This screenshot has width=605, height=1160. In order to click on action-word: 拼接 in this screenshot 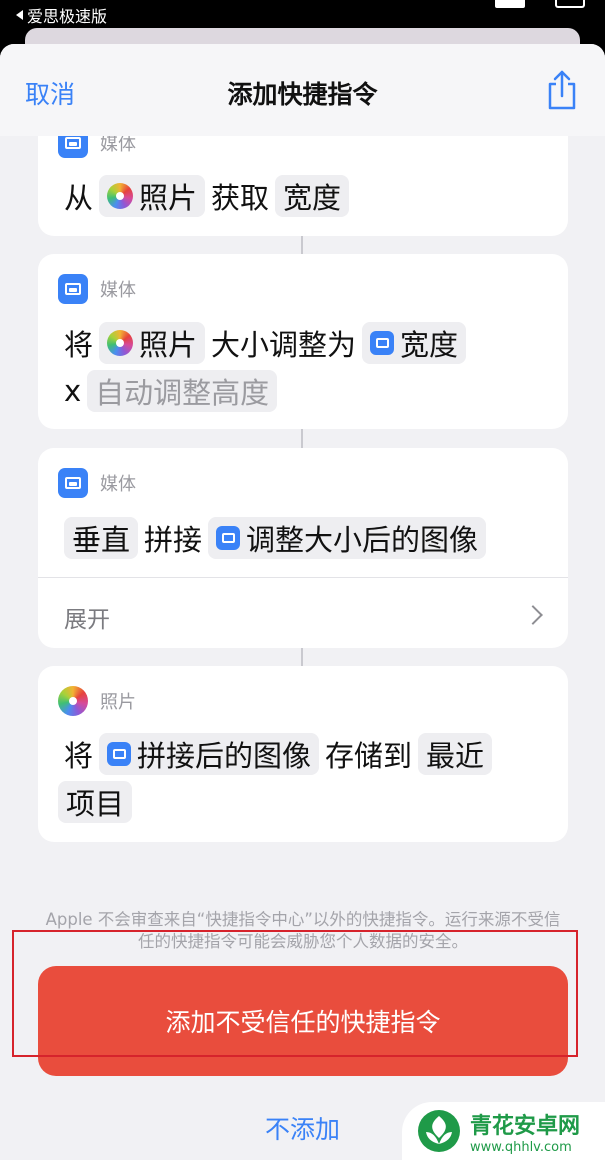, I will do `click(173, 540)`.